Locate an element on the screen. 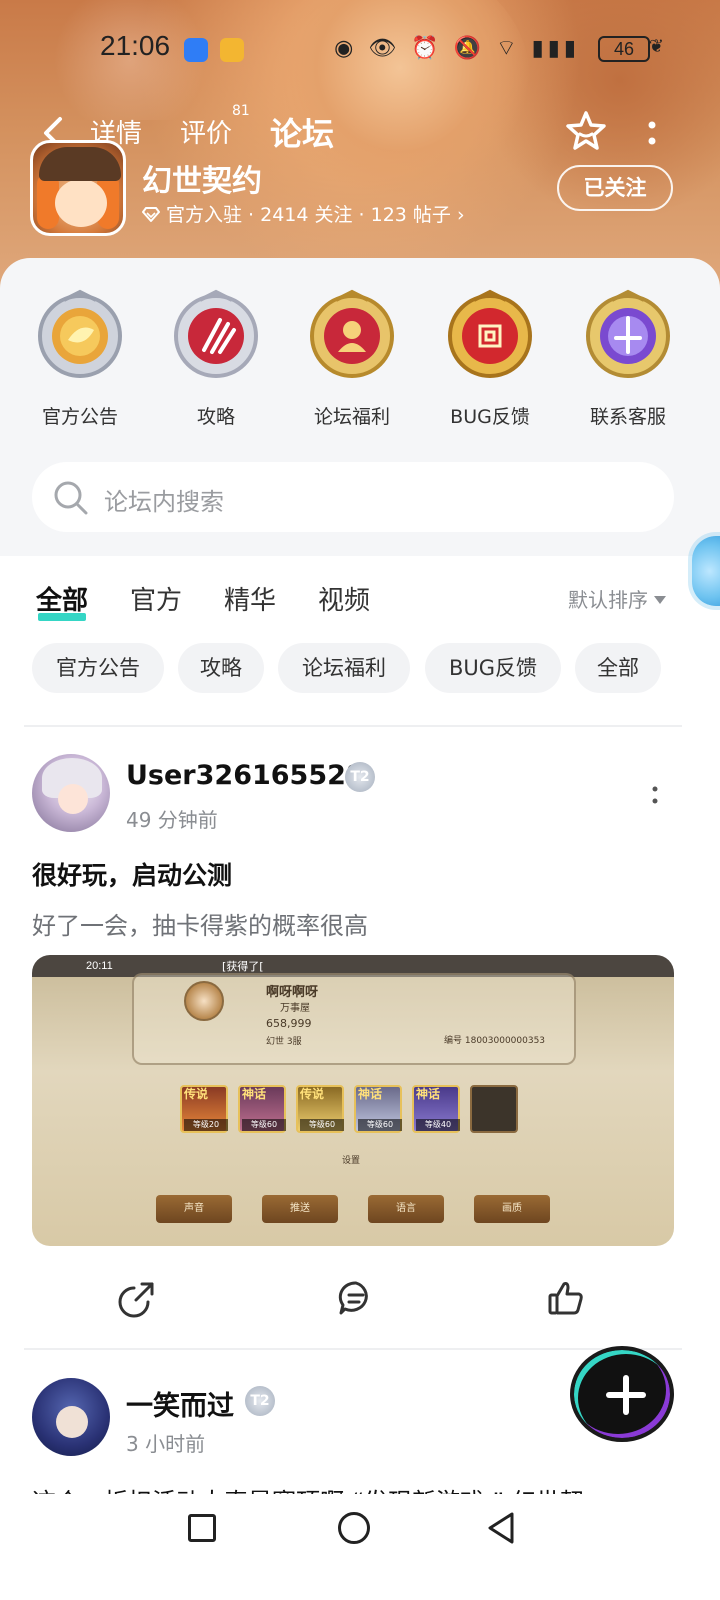 The width and height of the screenshot is (720, 1600). chip-official-announcement: 官方公告 is located at coordinates (98, 668).